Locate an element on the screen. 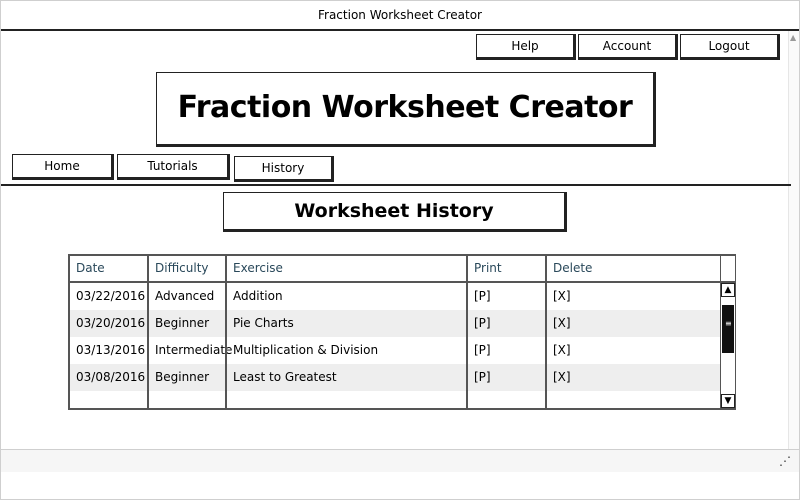 The height and width of the screenshot is (500, 800). window-scroll-up-icon: ▲ is located at coordinates (793, 37).